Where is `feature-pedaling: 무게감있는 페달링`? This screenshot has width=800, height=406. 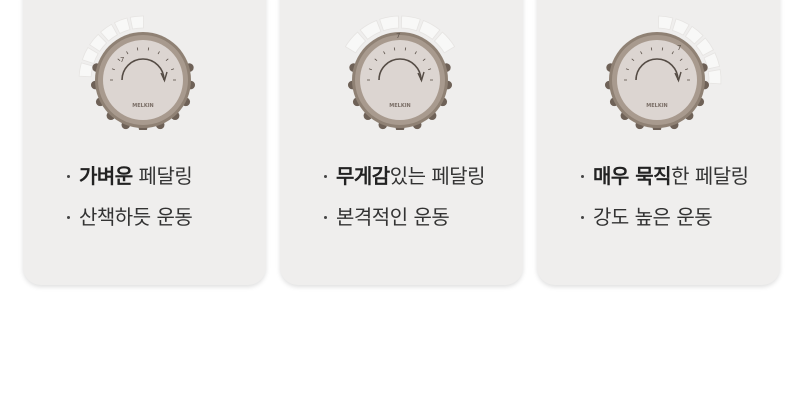
feature-pedaling: 무게감있는 페달링 is located at coordinates (405, 176).